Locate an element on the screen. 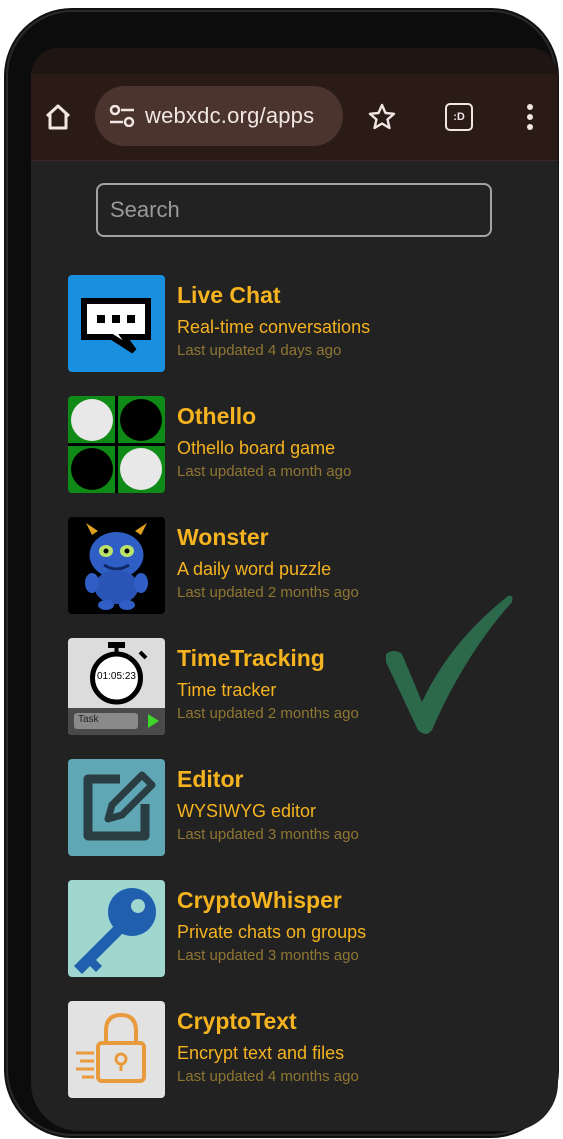 The image size is (563, 1139). edit-icon is located at coordinates (119, 806).